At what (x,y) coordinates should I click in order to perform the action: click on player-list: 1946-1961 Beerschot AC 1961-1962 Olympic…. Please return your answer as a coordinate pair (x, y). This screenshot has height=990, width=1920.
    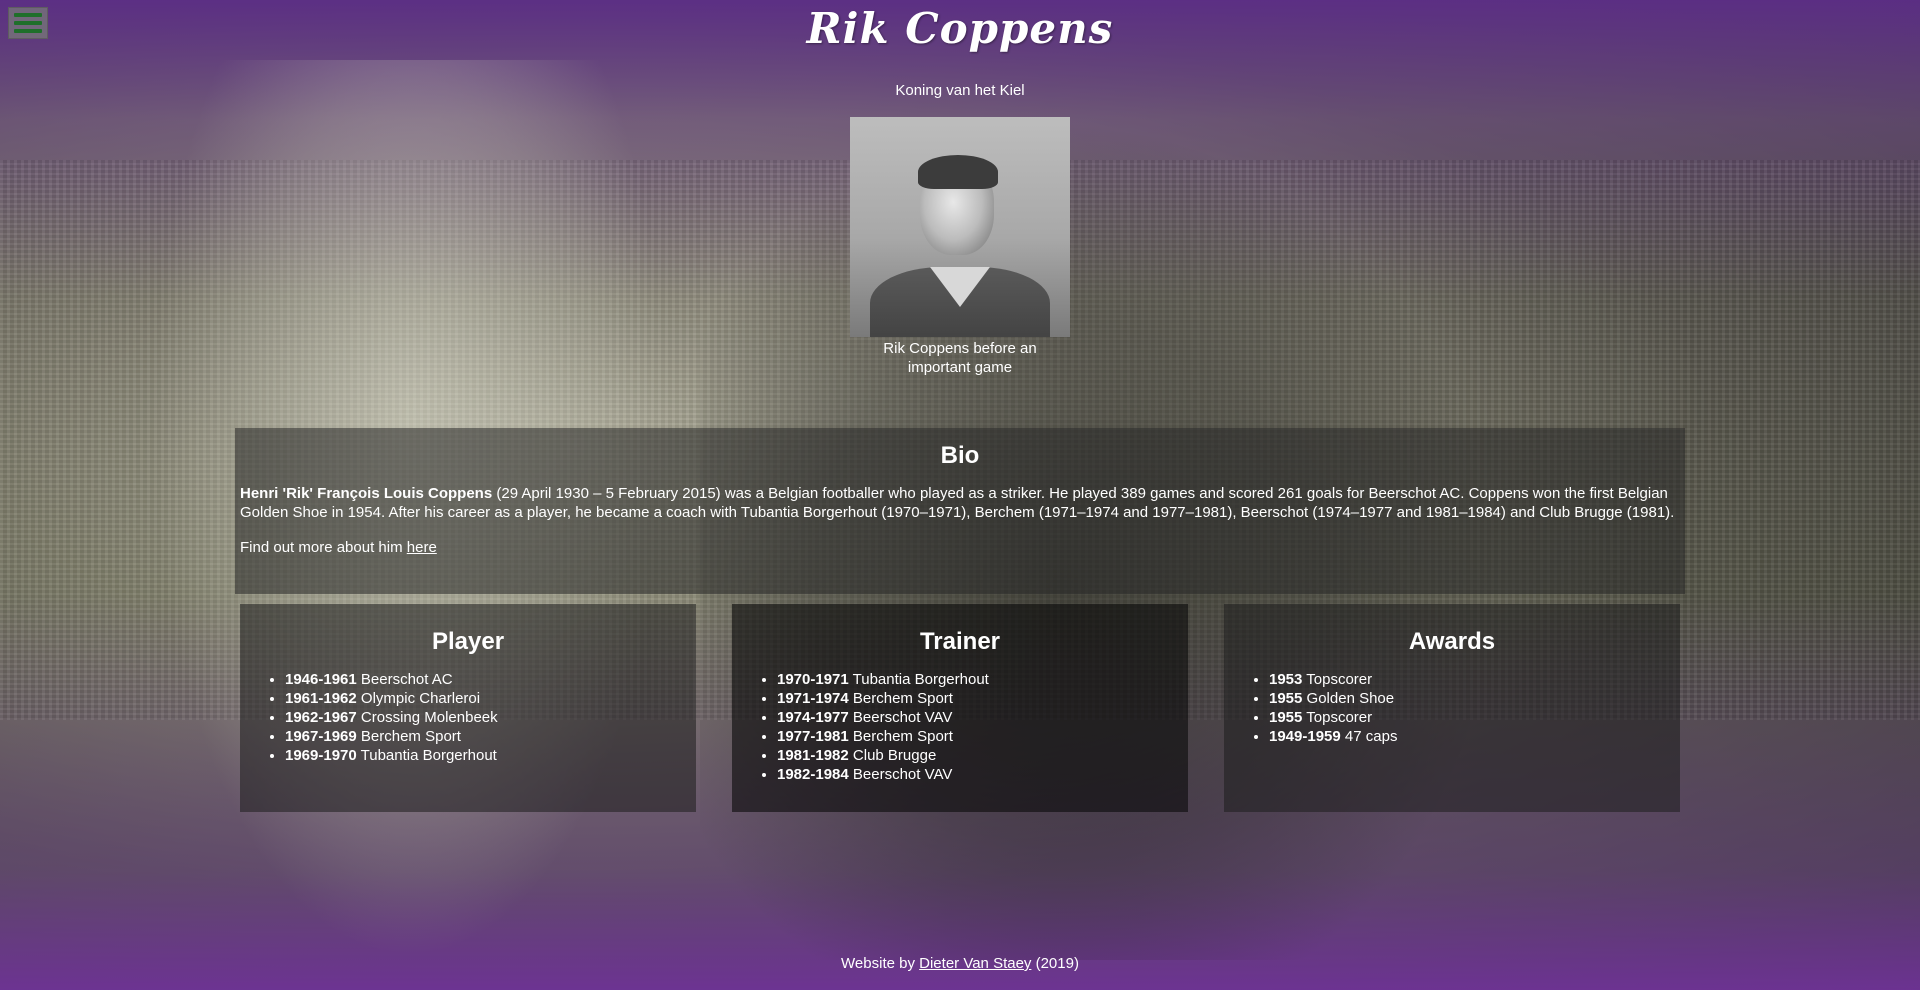
    Looking at the image, I should click on (468, 717).